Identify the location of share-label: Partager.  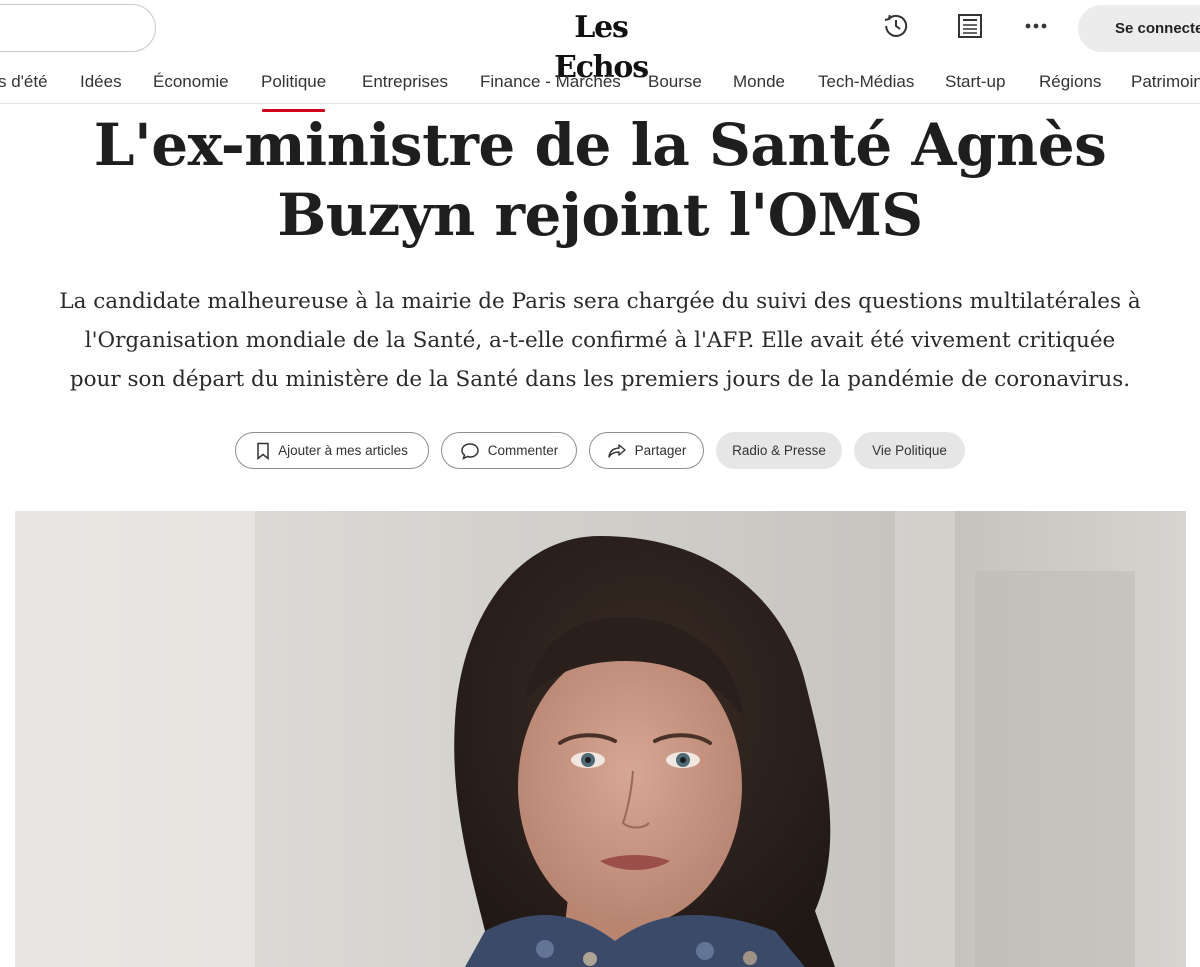
(660, 450).